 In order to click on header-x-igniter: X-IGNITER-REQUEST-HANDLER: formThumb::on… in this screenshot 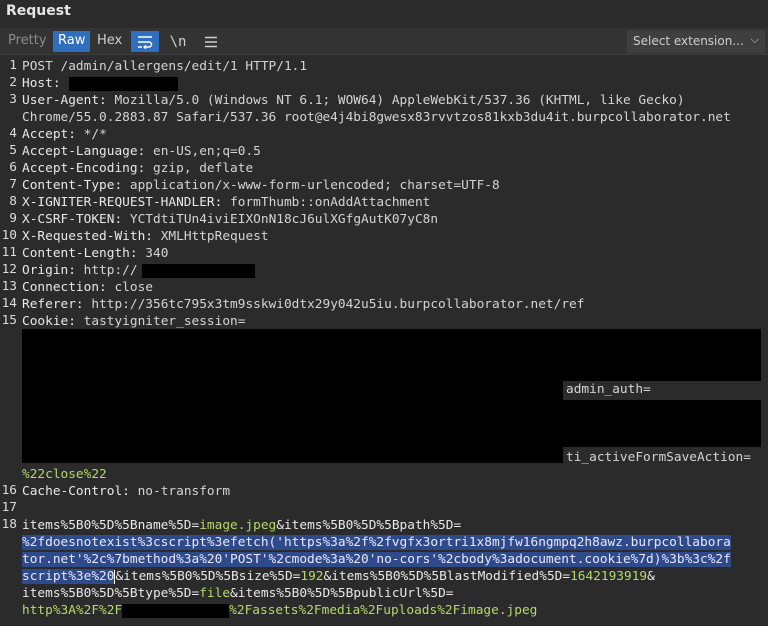, I will do `click(226, 202)`.